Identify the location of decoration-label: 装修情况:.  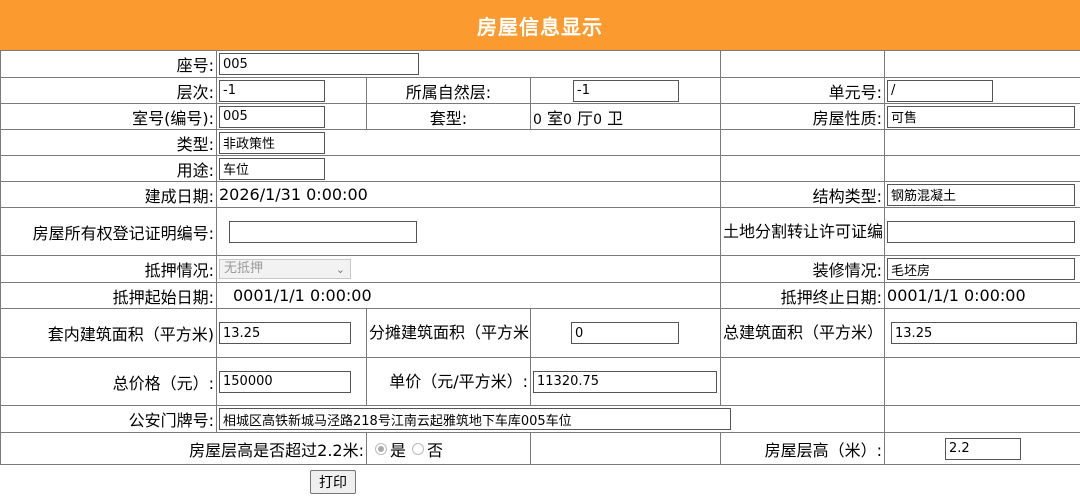
(803, 269).